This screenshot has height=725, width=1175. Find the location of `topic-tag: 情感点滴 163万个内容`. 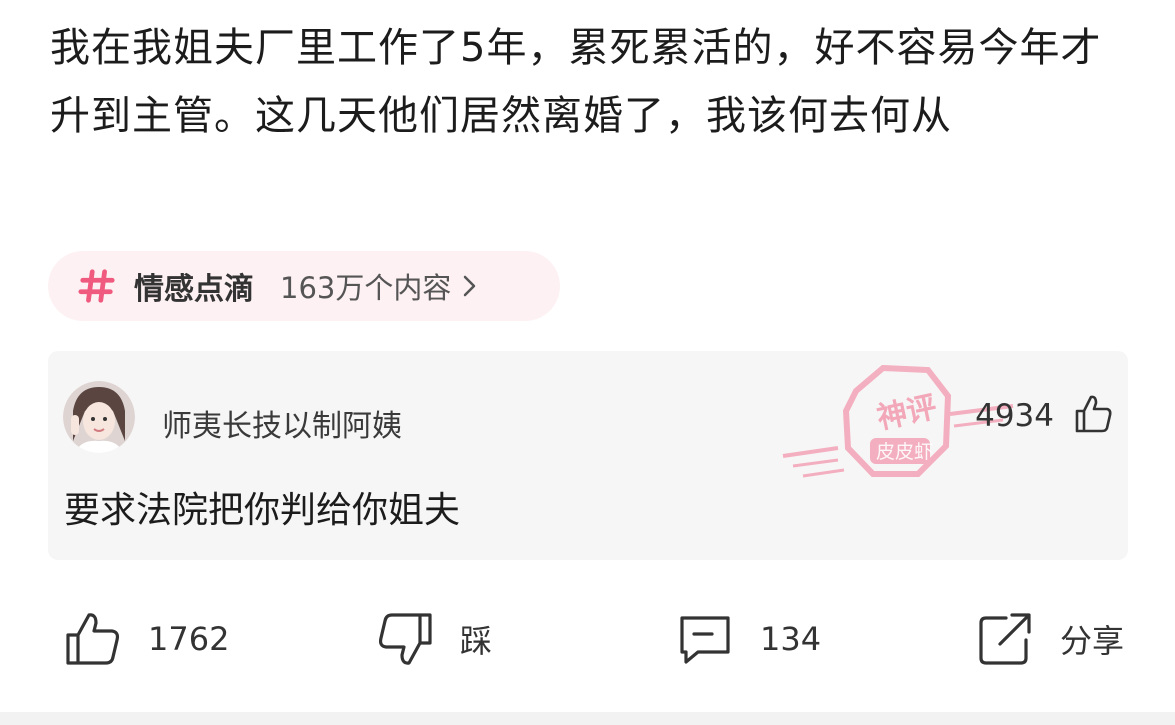

topic-tag: 情感点滴 163万个内容 is located at coordinates (304, 286).